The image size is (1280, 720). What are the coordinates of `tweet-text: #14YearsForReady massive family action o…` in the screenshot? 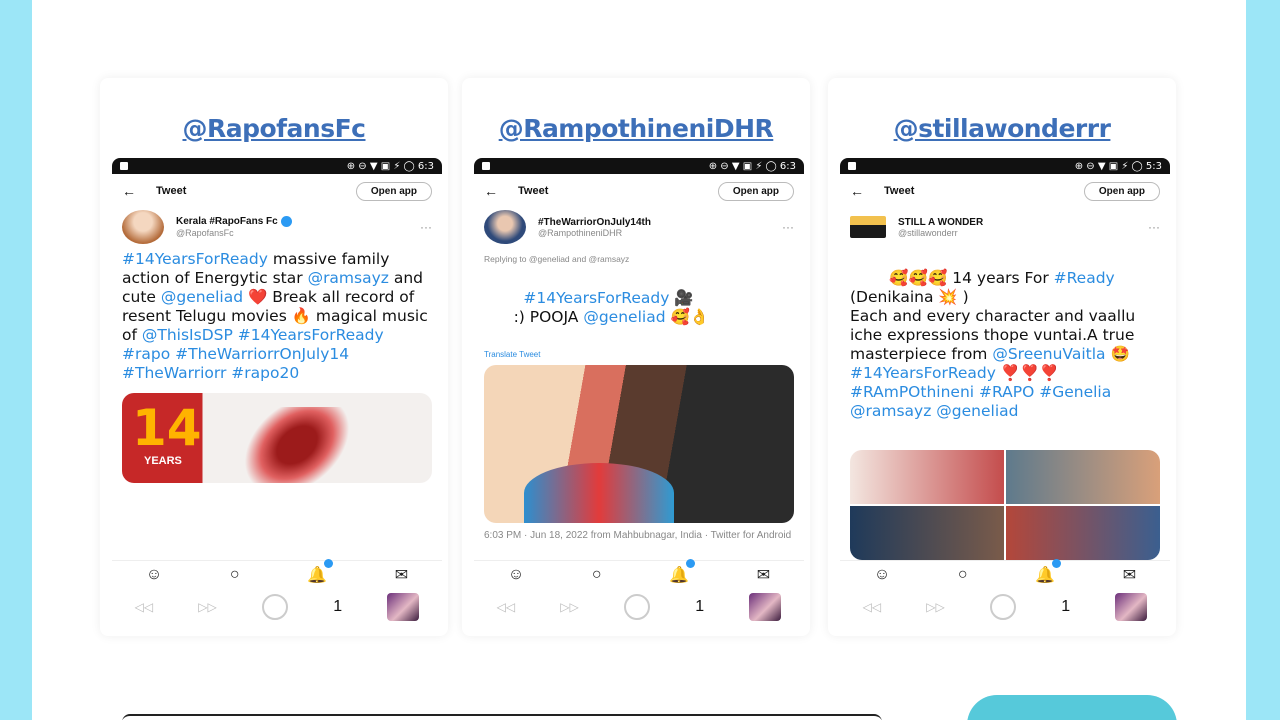 It's located at (277, 316).